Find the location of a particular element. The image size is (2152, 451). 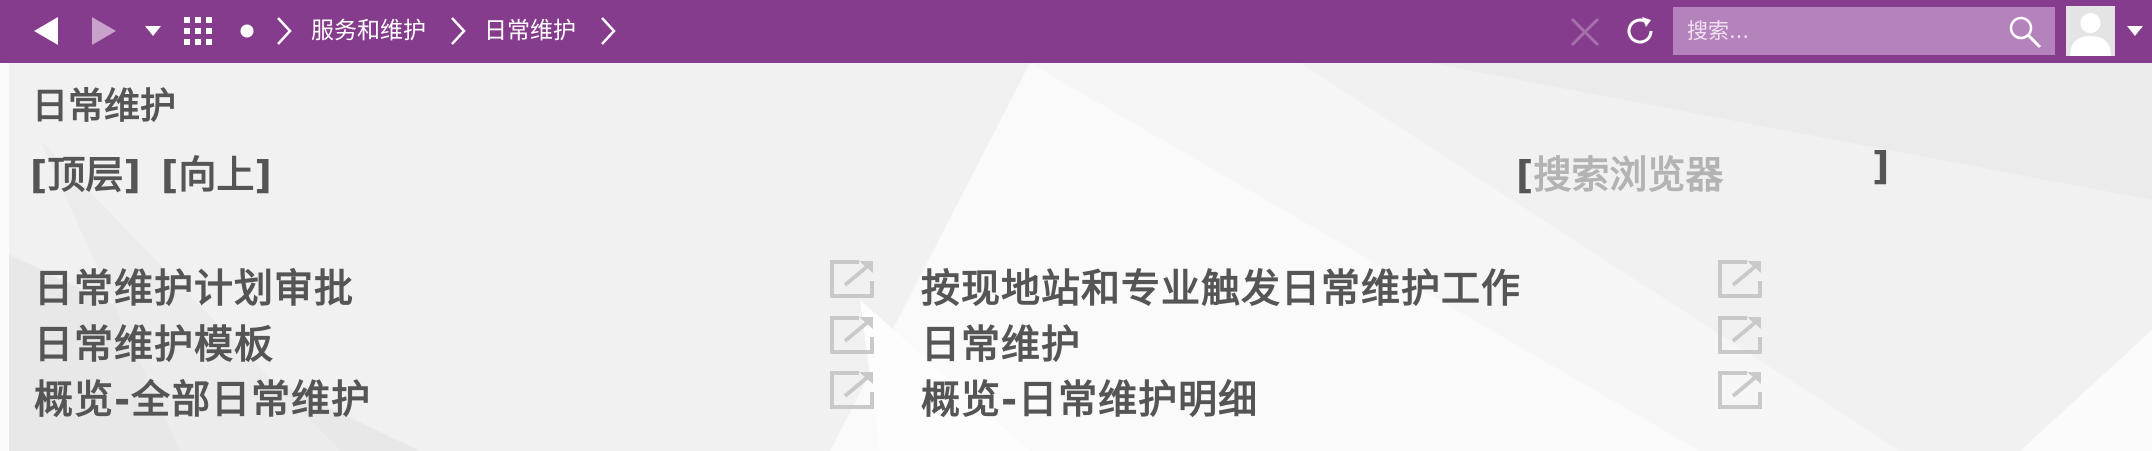

bracket-open: [ is located at coordinates (1525, 175).